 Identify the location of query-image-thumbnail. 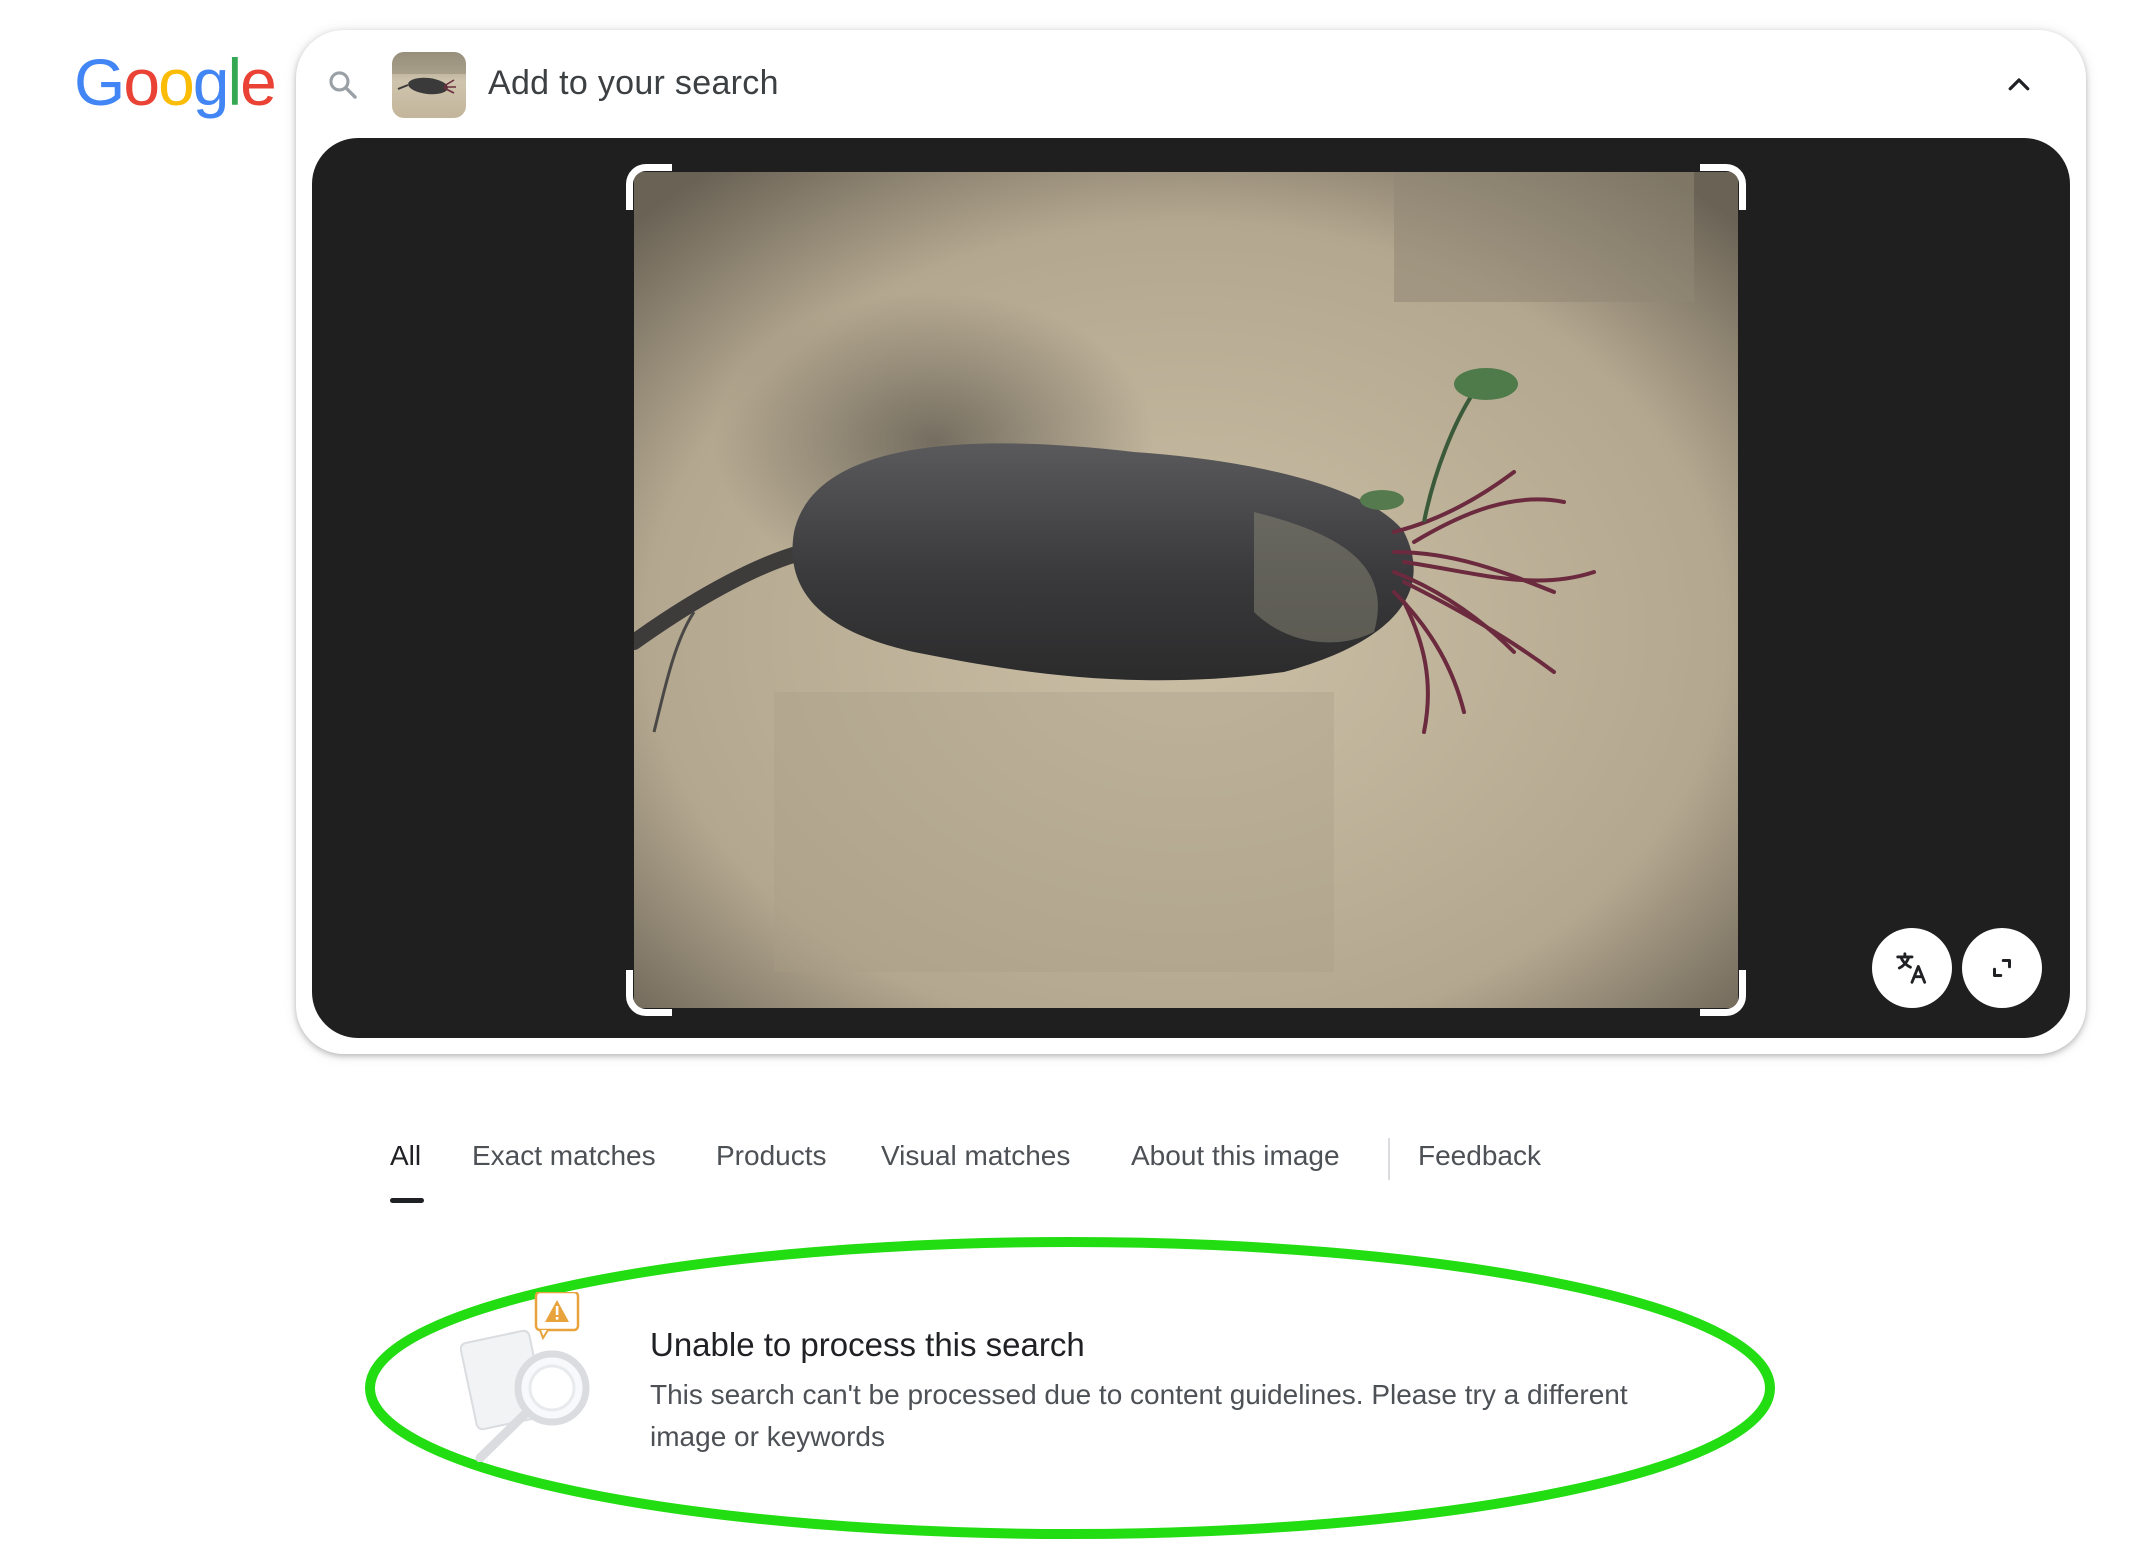
(429, 85).